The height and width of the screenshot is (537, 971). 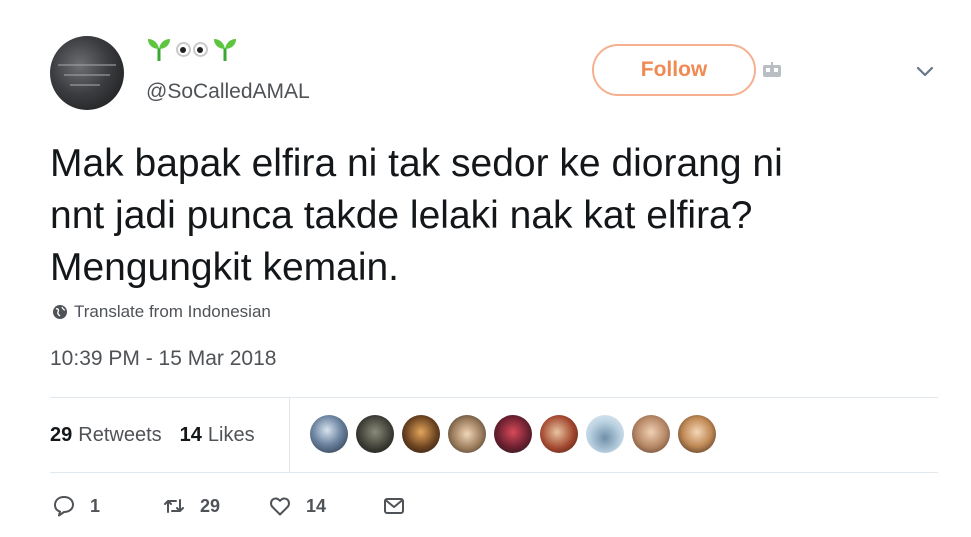 I want to click on tweet-stats: 29 Retweets 14 Likes, so click(x=161, y=435).